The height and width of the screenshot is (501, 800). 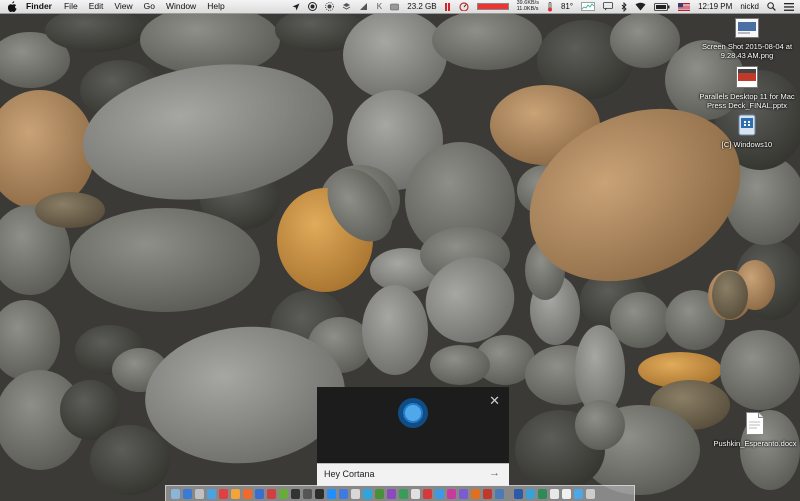 What do you see at coordinates (567, 6) in the screenshot?
I see `temperature-text: 81°` at bounding box center [567, 6].